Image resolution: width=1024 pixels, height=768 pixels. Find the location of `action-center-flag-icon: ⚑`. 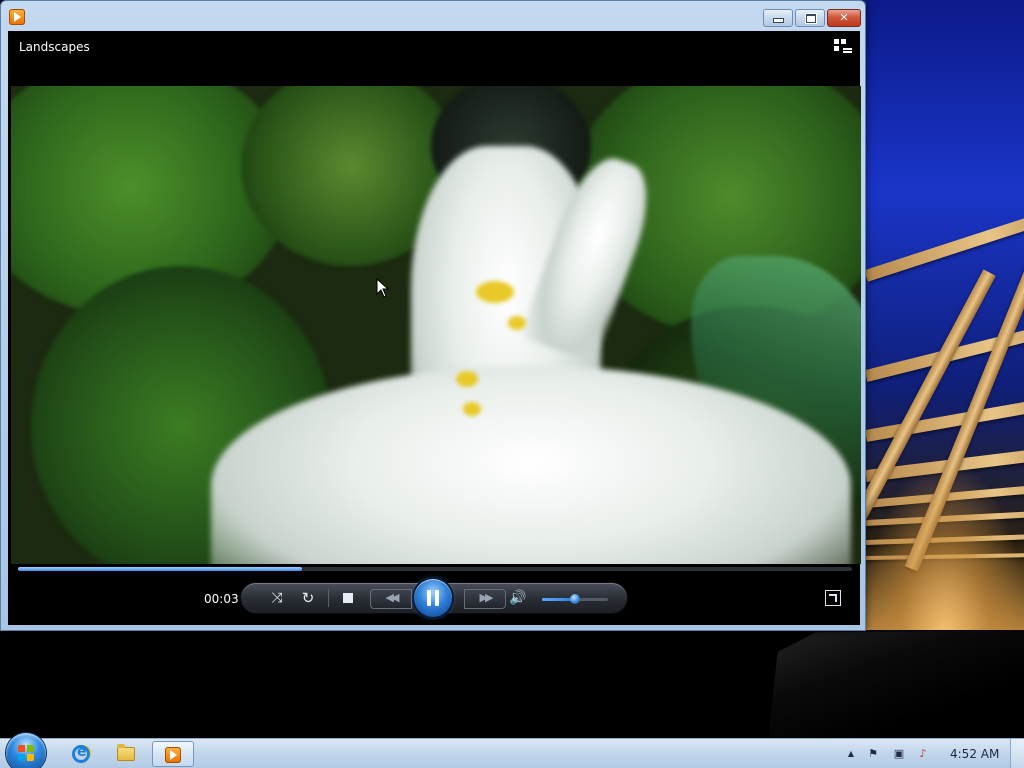

action-center-flag-icon: ⚑ is located at coordinates (873, 754).